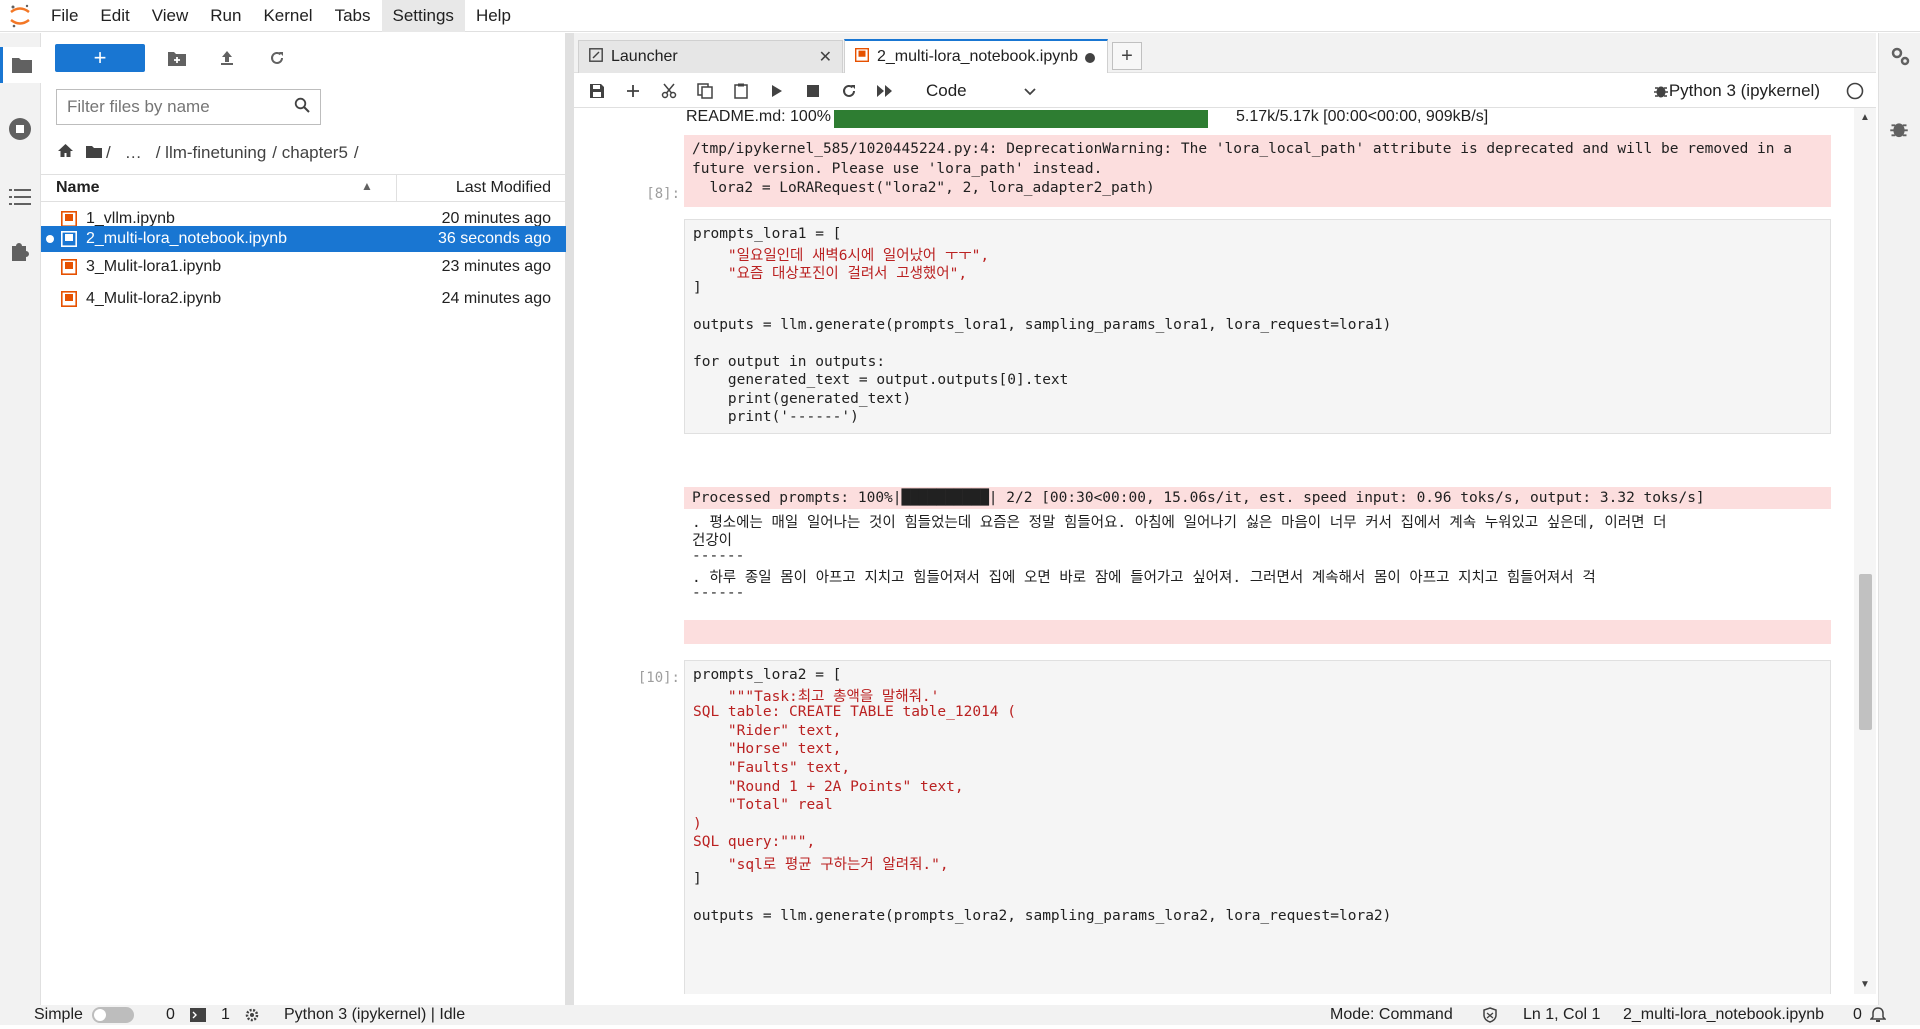 The image size is (1920, 1029). I want to click on save-icon, so click(597, 91).